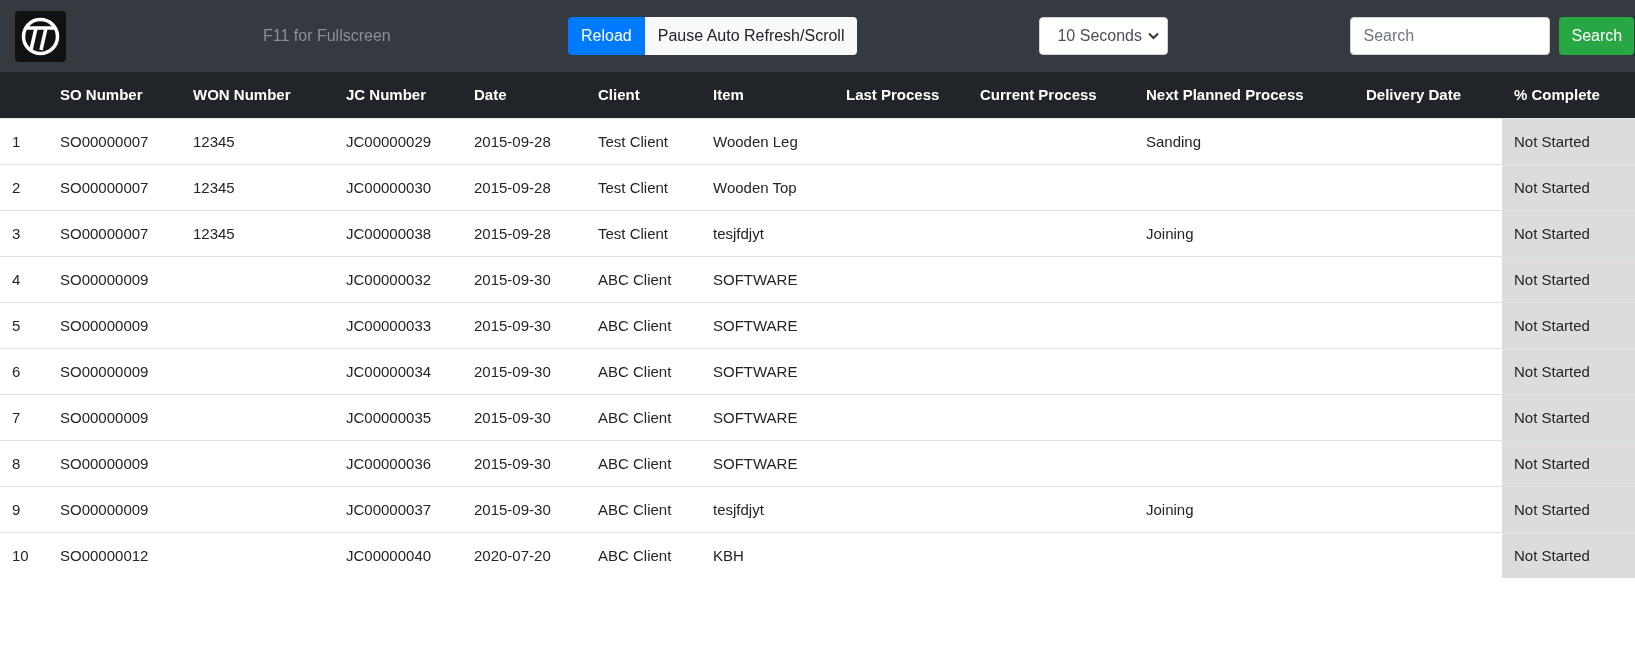 The height and width of the screenshot is (671, 1635). I want to click on column-header: Item, so click(728, 95).